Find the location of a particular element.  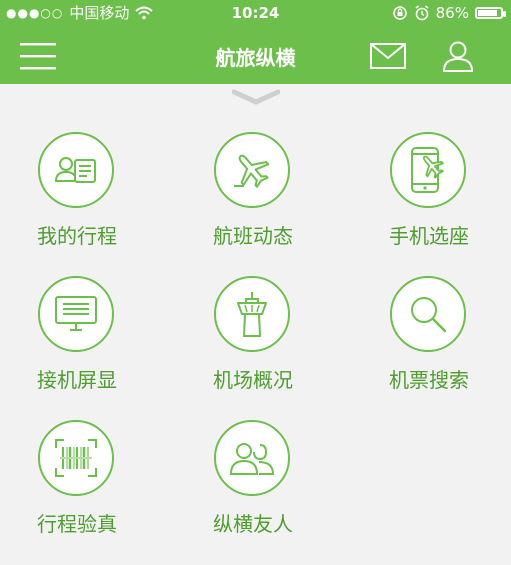

status-bar: ●●●○○ 中国移动 10:24 86% is located at coordinates (255, 13).